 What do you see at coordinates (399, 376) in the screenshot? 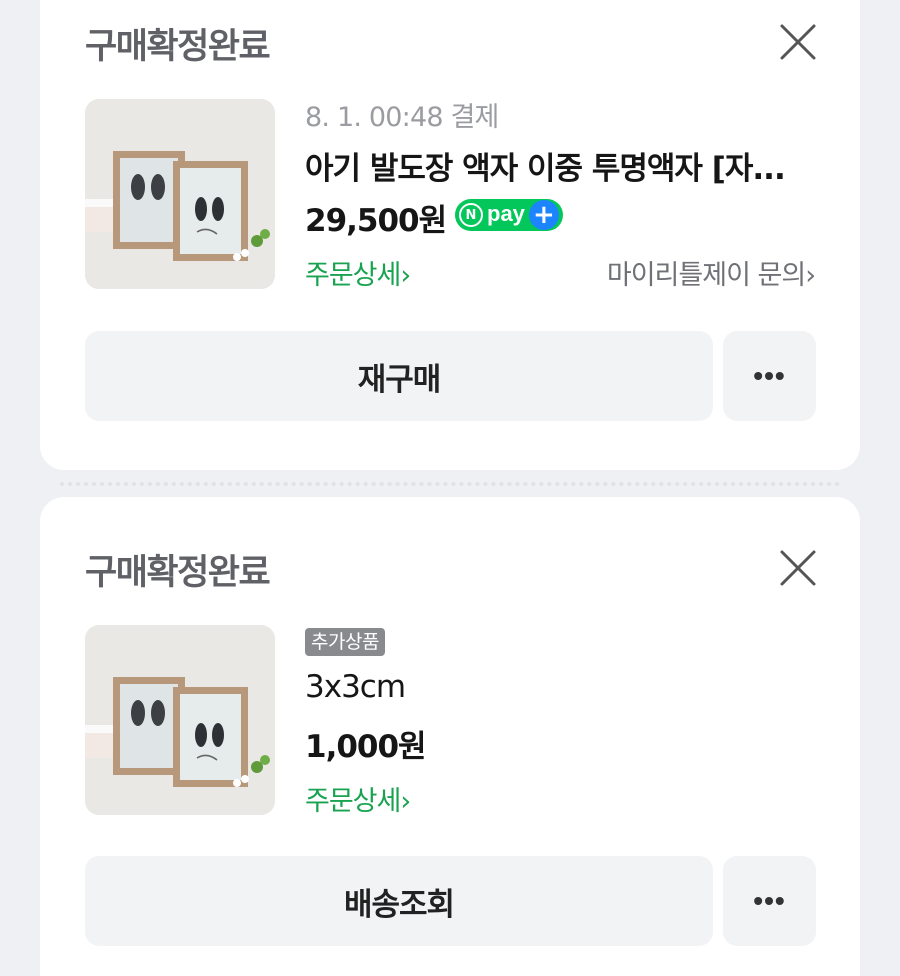
I see `repurchase-button: 재구매` at bounding box center [399, 376].